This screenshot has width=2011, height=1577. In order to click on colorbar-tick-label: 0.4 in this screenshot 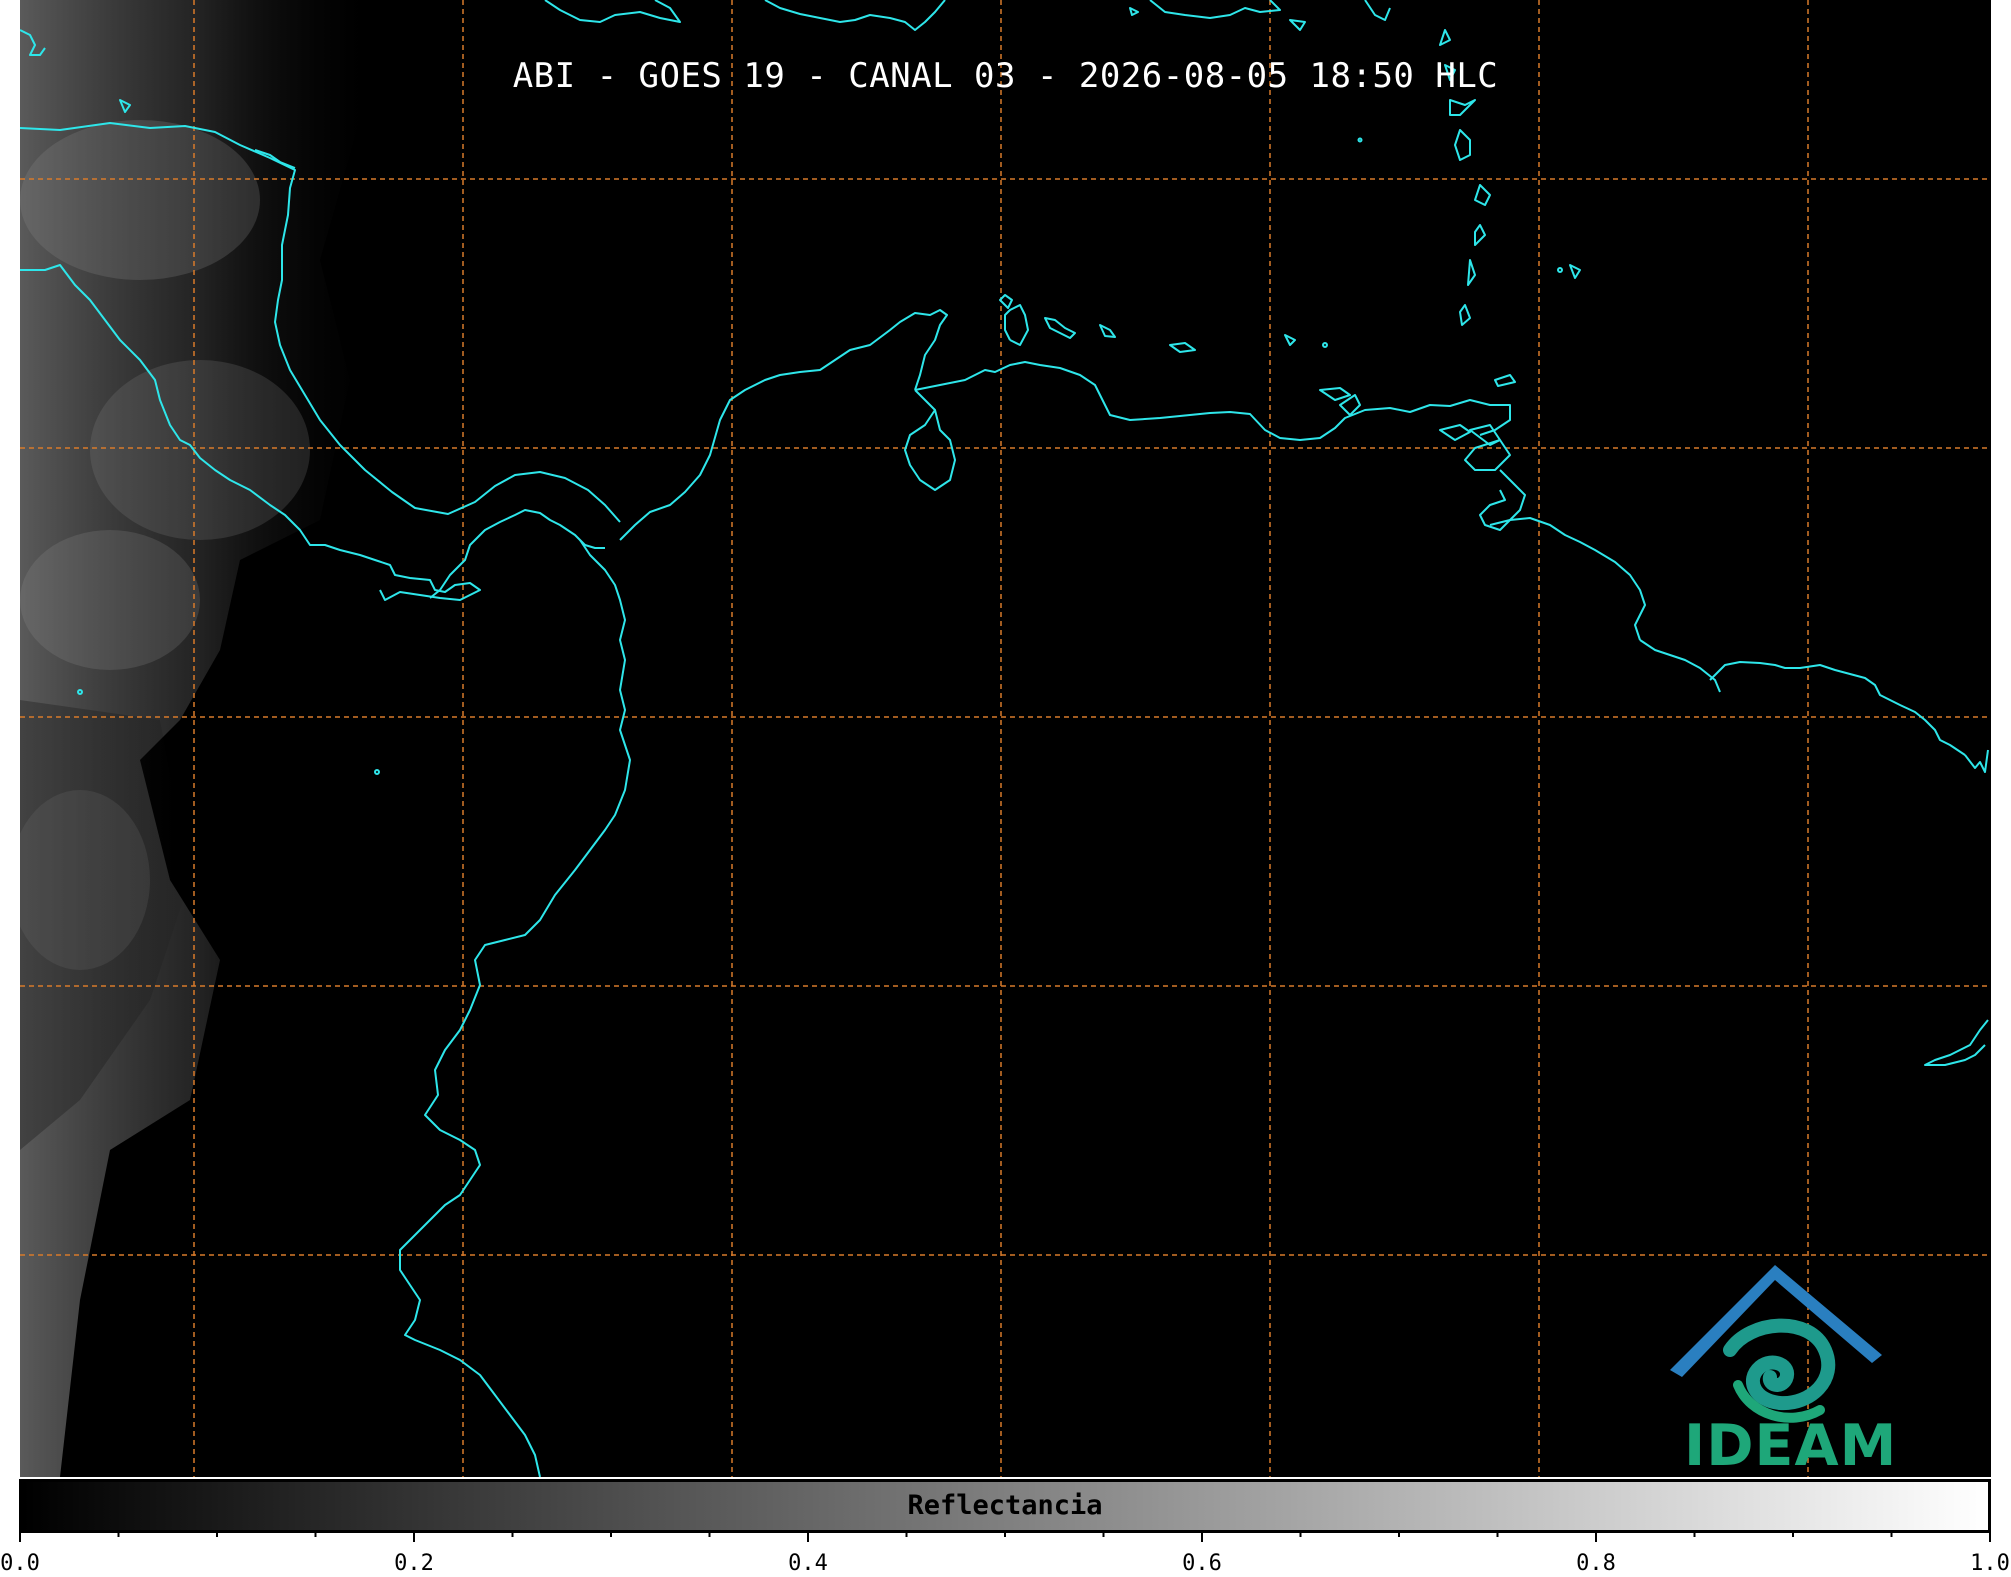, I will do `click(808, 1563)`.